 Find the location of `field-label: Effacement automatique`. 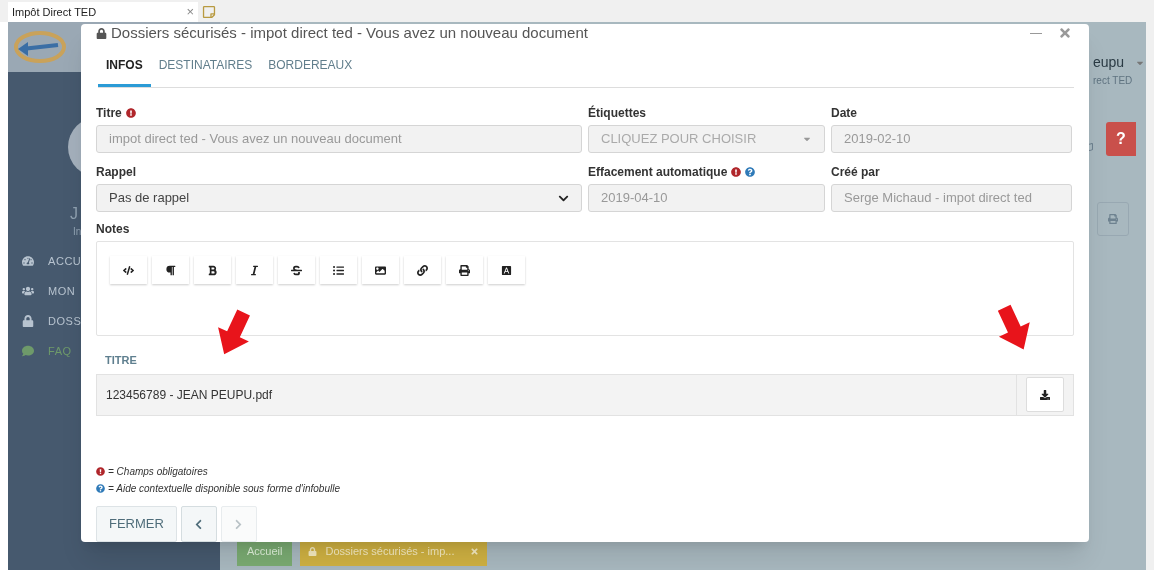

field-label: Effacement automatique is located at coordinates (658, 172).